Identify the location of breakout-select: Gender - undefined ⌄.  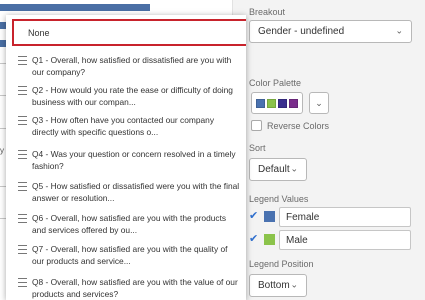
(330, 31).